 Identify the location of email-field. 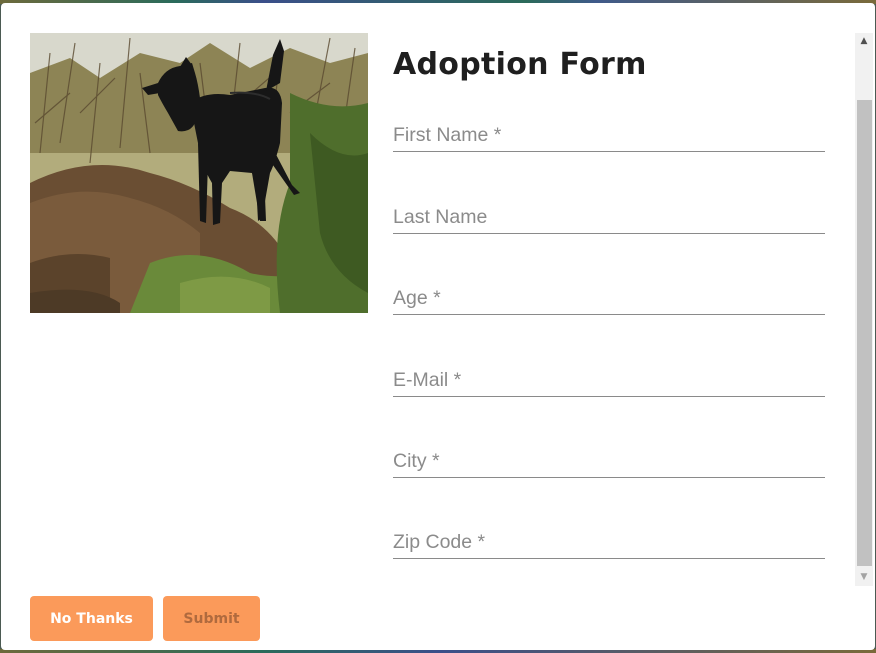
(609, 381).